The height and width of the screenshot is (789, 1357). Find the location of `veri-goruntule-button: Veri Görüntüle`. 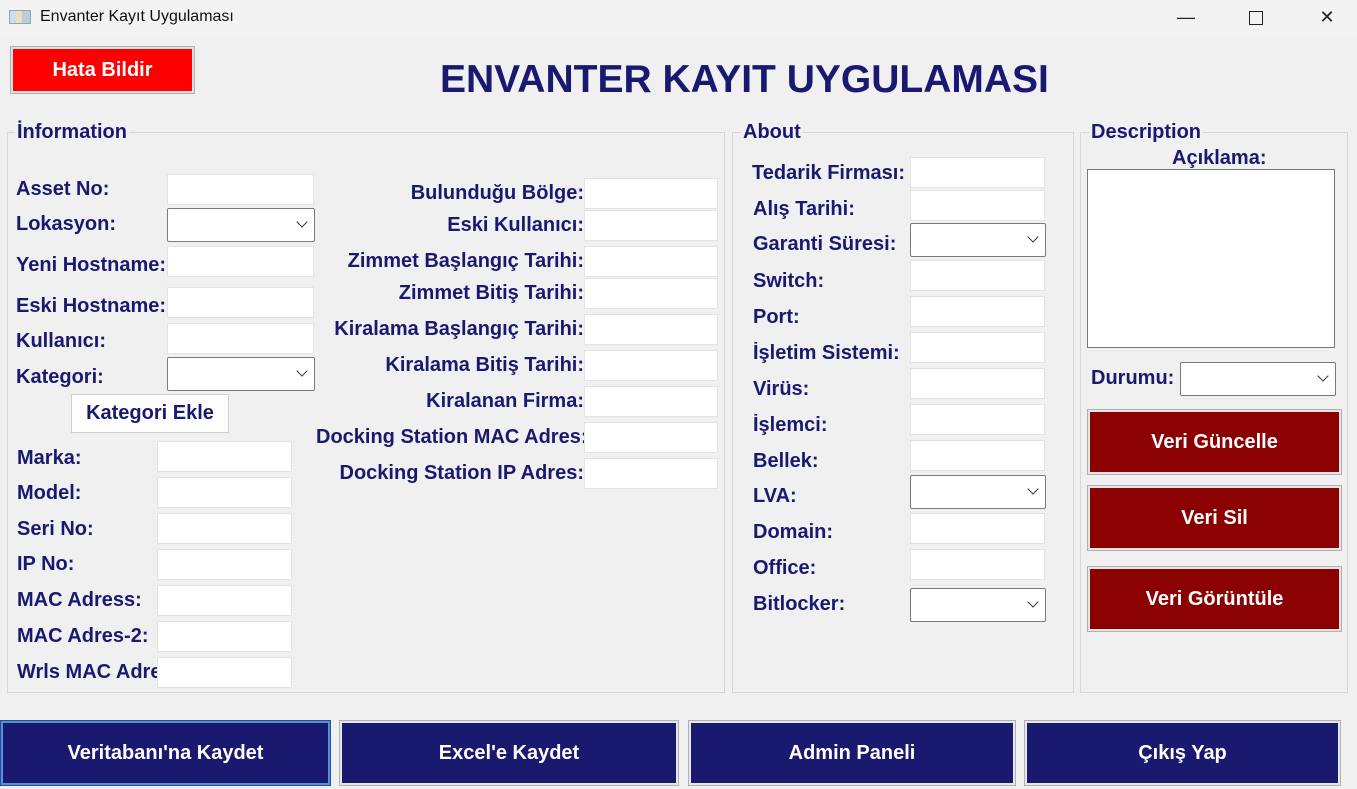

veri-goruntule-button: Veri Görüntüle is located at coordinates (1214, 599).